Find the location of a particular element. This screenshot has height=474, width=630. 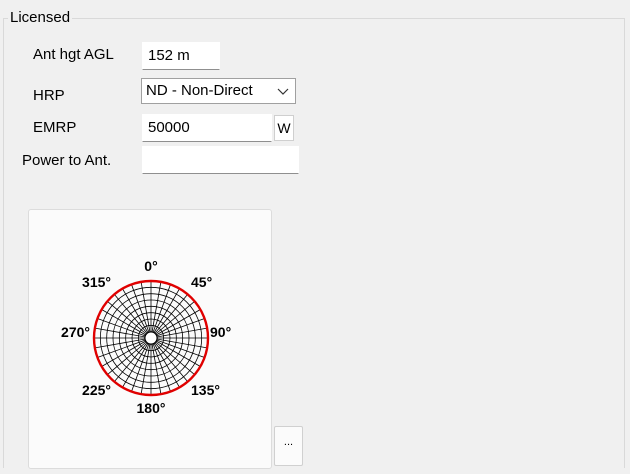

hrp-select: ND - Non-Direct is located at coordinates (218, 91).